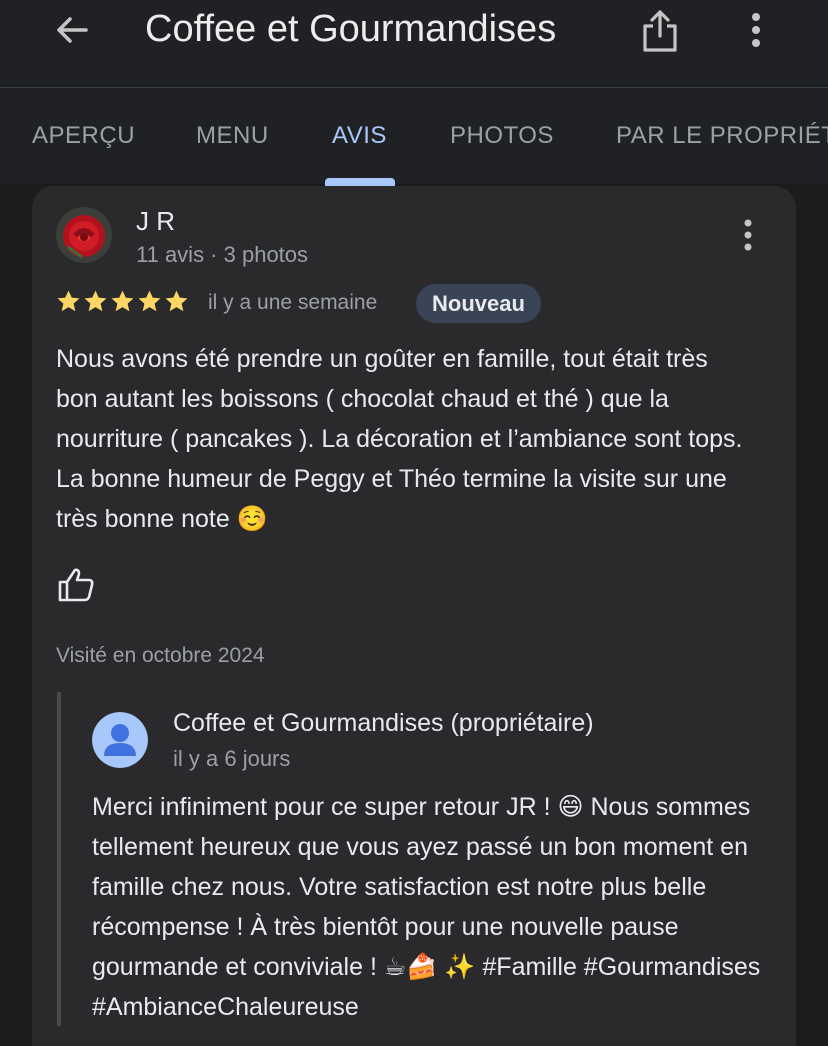 This screenshot has width=828, height=1046. I want to click on tab-photos: PHOTOS, so click(502, 136).